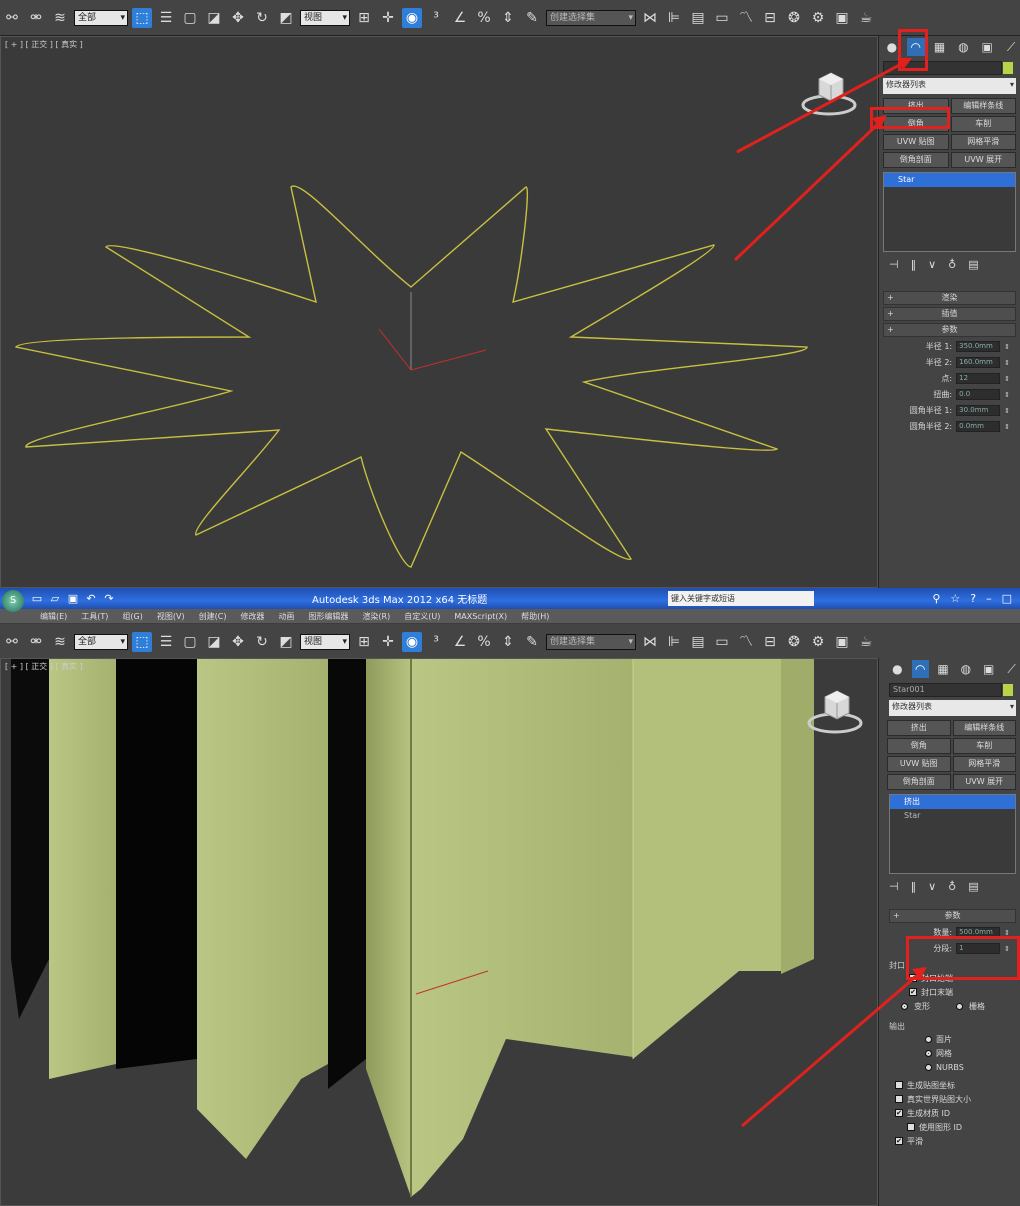  Describe the element at coordinates (1011, 669) in the screenshot. I see `utilities-tab-icon: ⟋` at that location.